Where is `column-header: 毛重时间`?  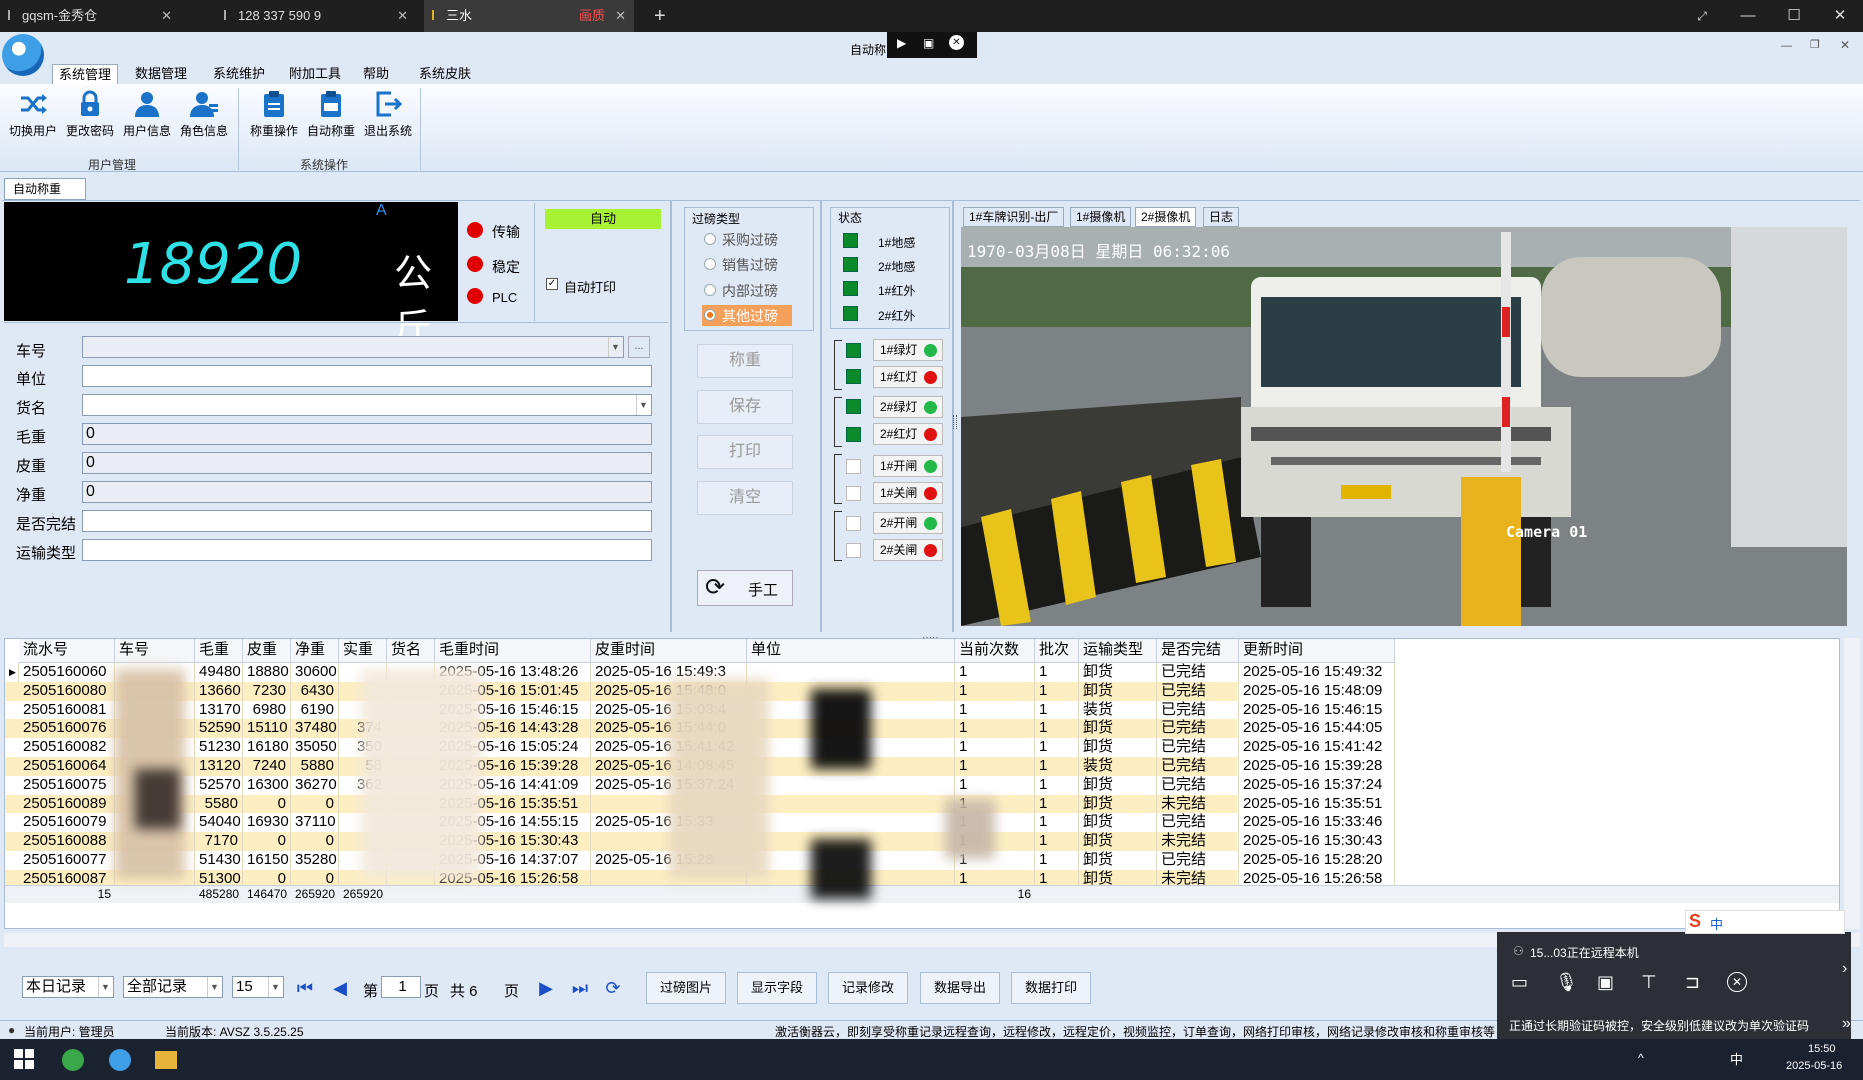
column-header: 毛重时间 is located at coordinates (513, 651).